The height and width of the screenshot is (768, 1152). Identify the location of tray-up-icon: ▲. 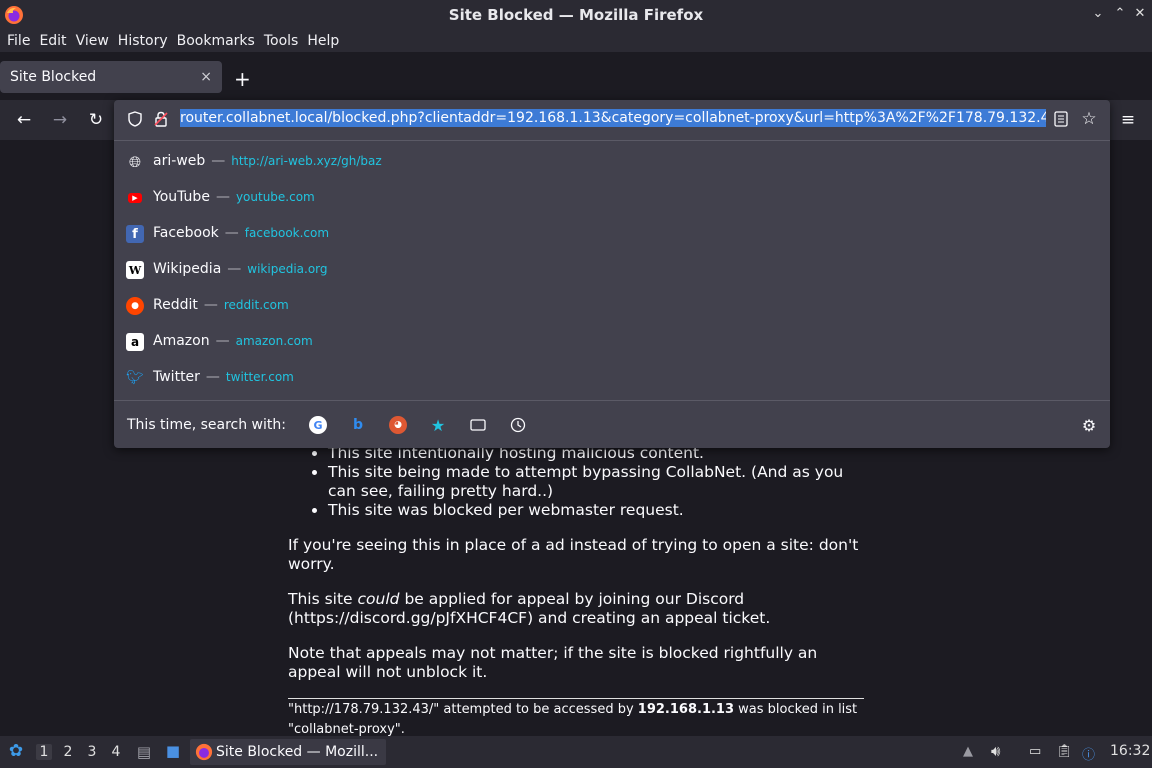
(968, 751).